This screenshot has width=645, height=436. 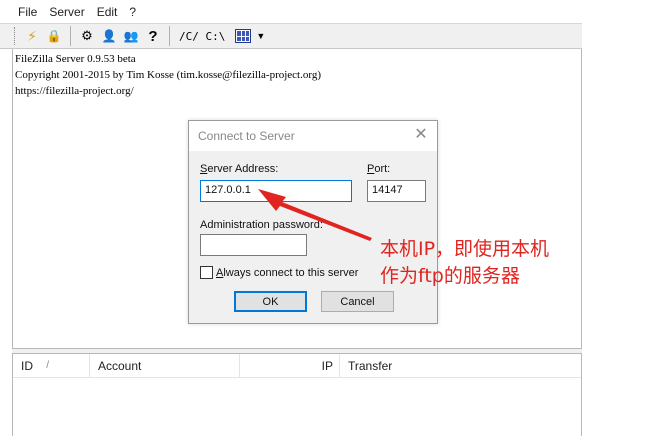 What do you see at coordinates (315, 215) in the screenshot?
I see `annotation-arrow` at bounding box center [315, 215].